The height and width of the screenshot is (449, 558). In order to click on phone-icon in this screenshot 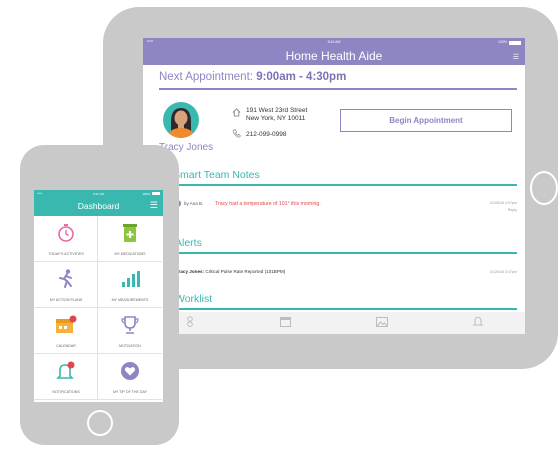, I will do `click(236, 133)`.